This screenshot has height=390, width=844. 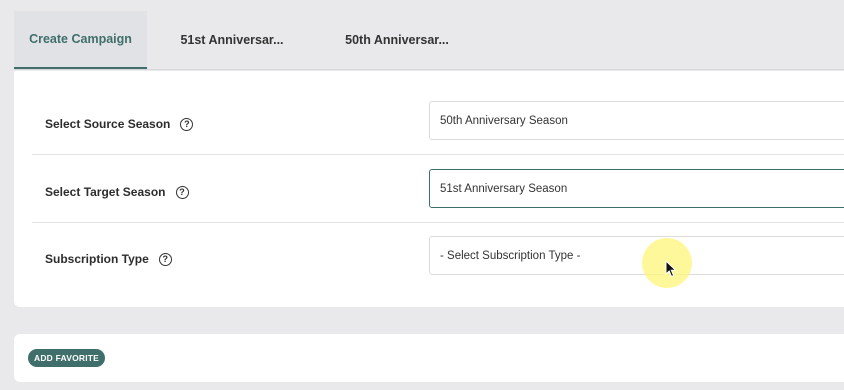 What do you see at coordinates (108, 124) in the screenshot?
I see `source-season-label: Select Source Season` at bounding box center [108, 124].